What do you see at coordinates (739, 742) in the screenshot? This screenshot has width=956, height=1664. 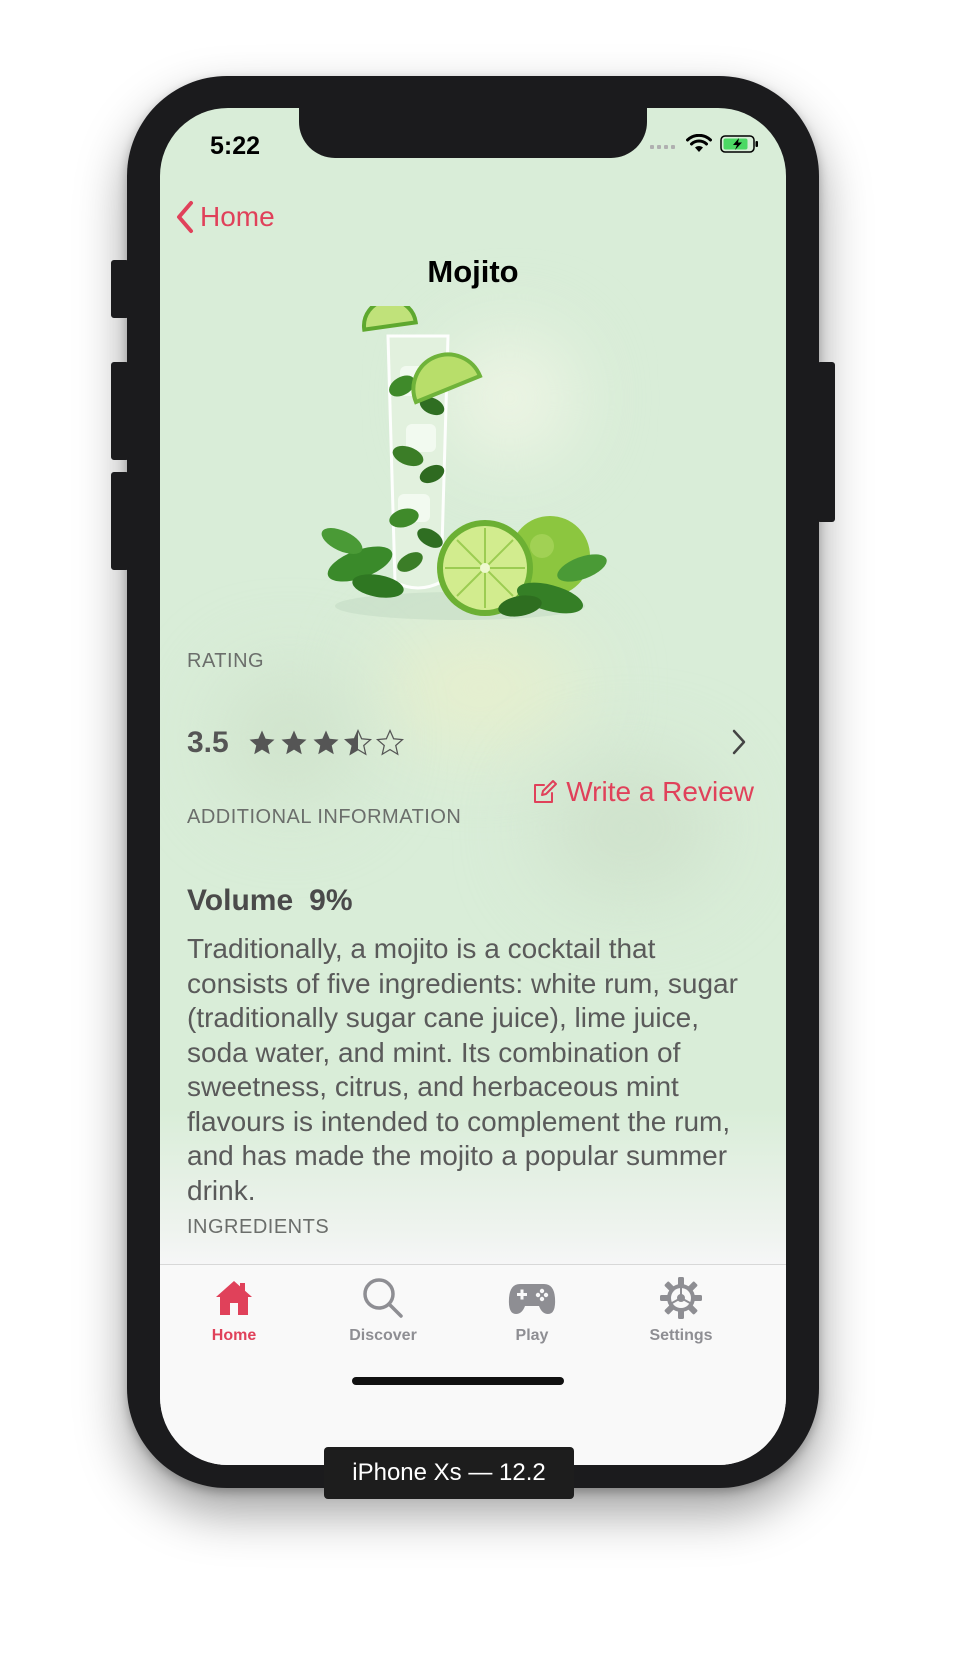 I see `chevron-right-icon` at bounding box center [739, 742].